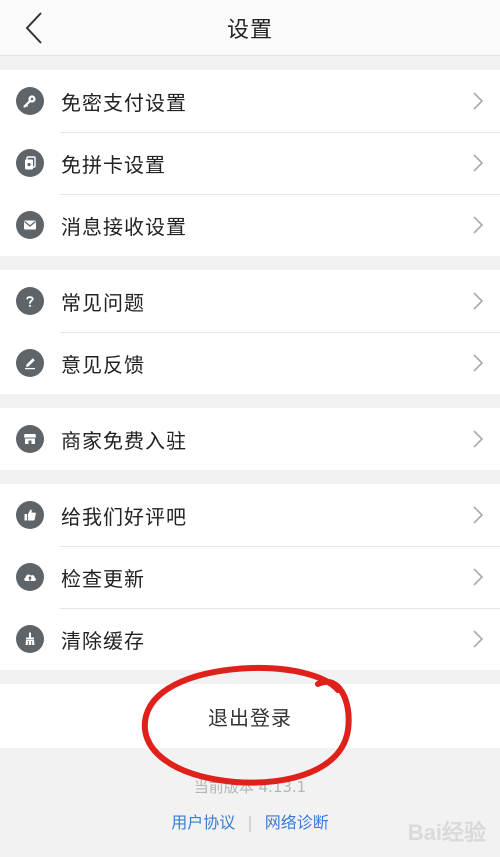  Describe the element at coordinates (30, 577) in the screenshot. I see `cloud-upload-icon` at that location.